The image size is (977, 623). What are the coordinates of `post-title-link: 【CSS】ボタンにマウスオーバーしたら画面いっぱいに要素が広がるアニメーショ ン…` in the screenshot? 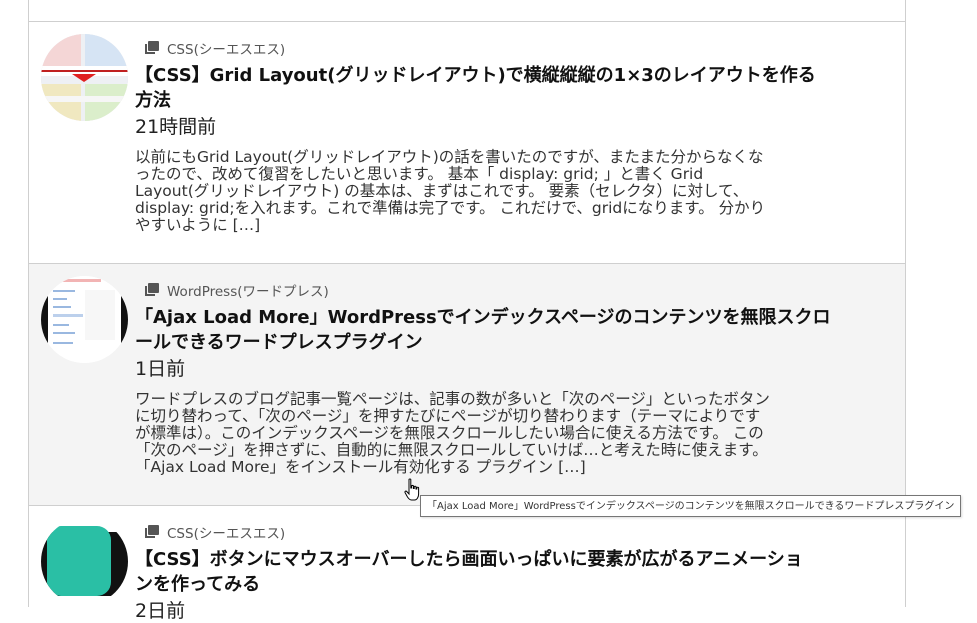 It's located at (515, 572).